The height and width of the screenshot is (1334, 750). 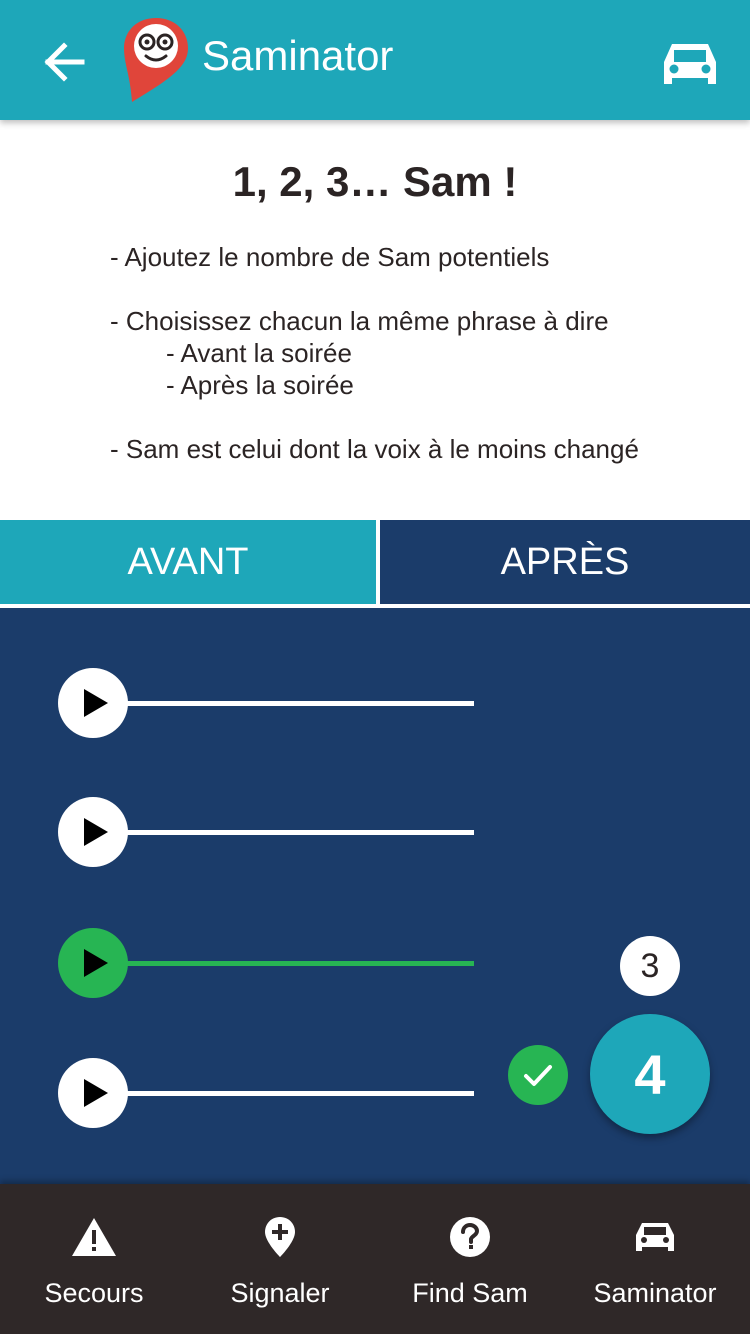 What do you see at coordinates (650, 1074) in the screenshot?
I see `sam-count-fab: 4` at bounding box center [650, 1074].